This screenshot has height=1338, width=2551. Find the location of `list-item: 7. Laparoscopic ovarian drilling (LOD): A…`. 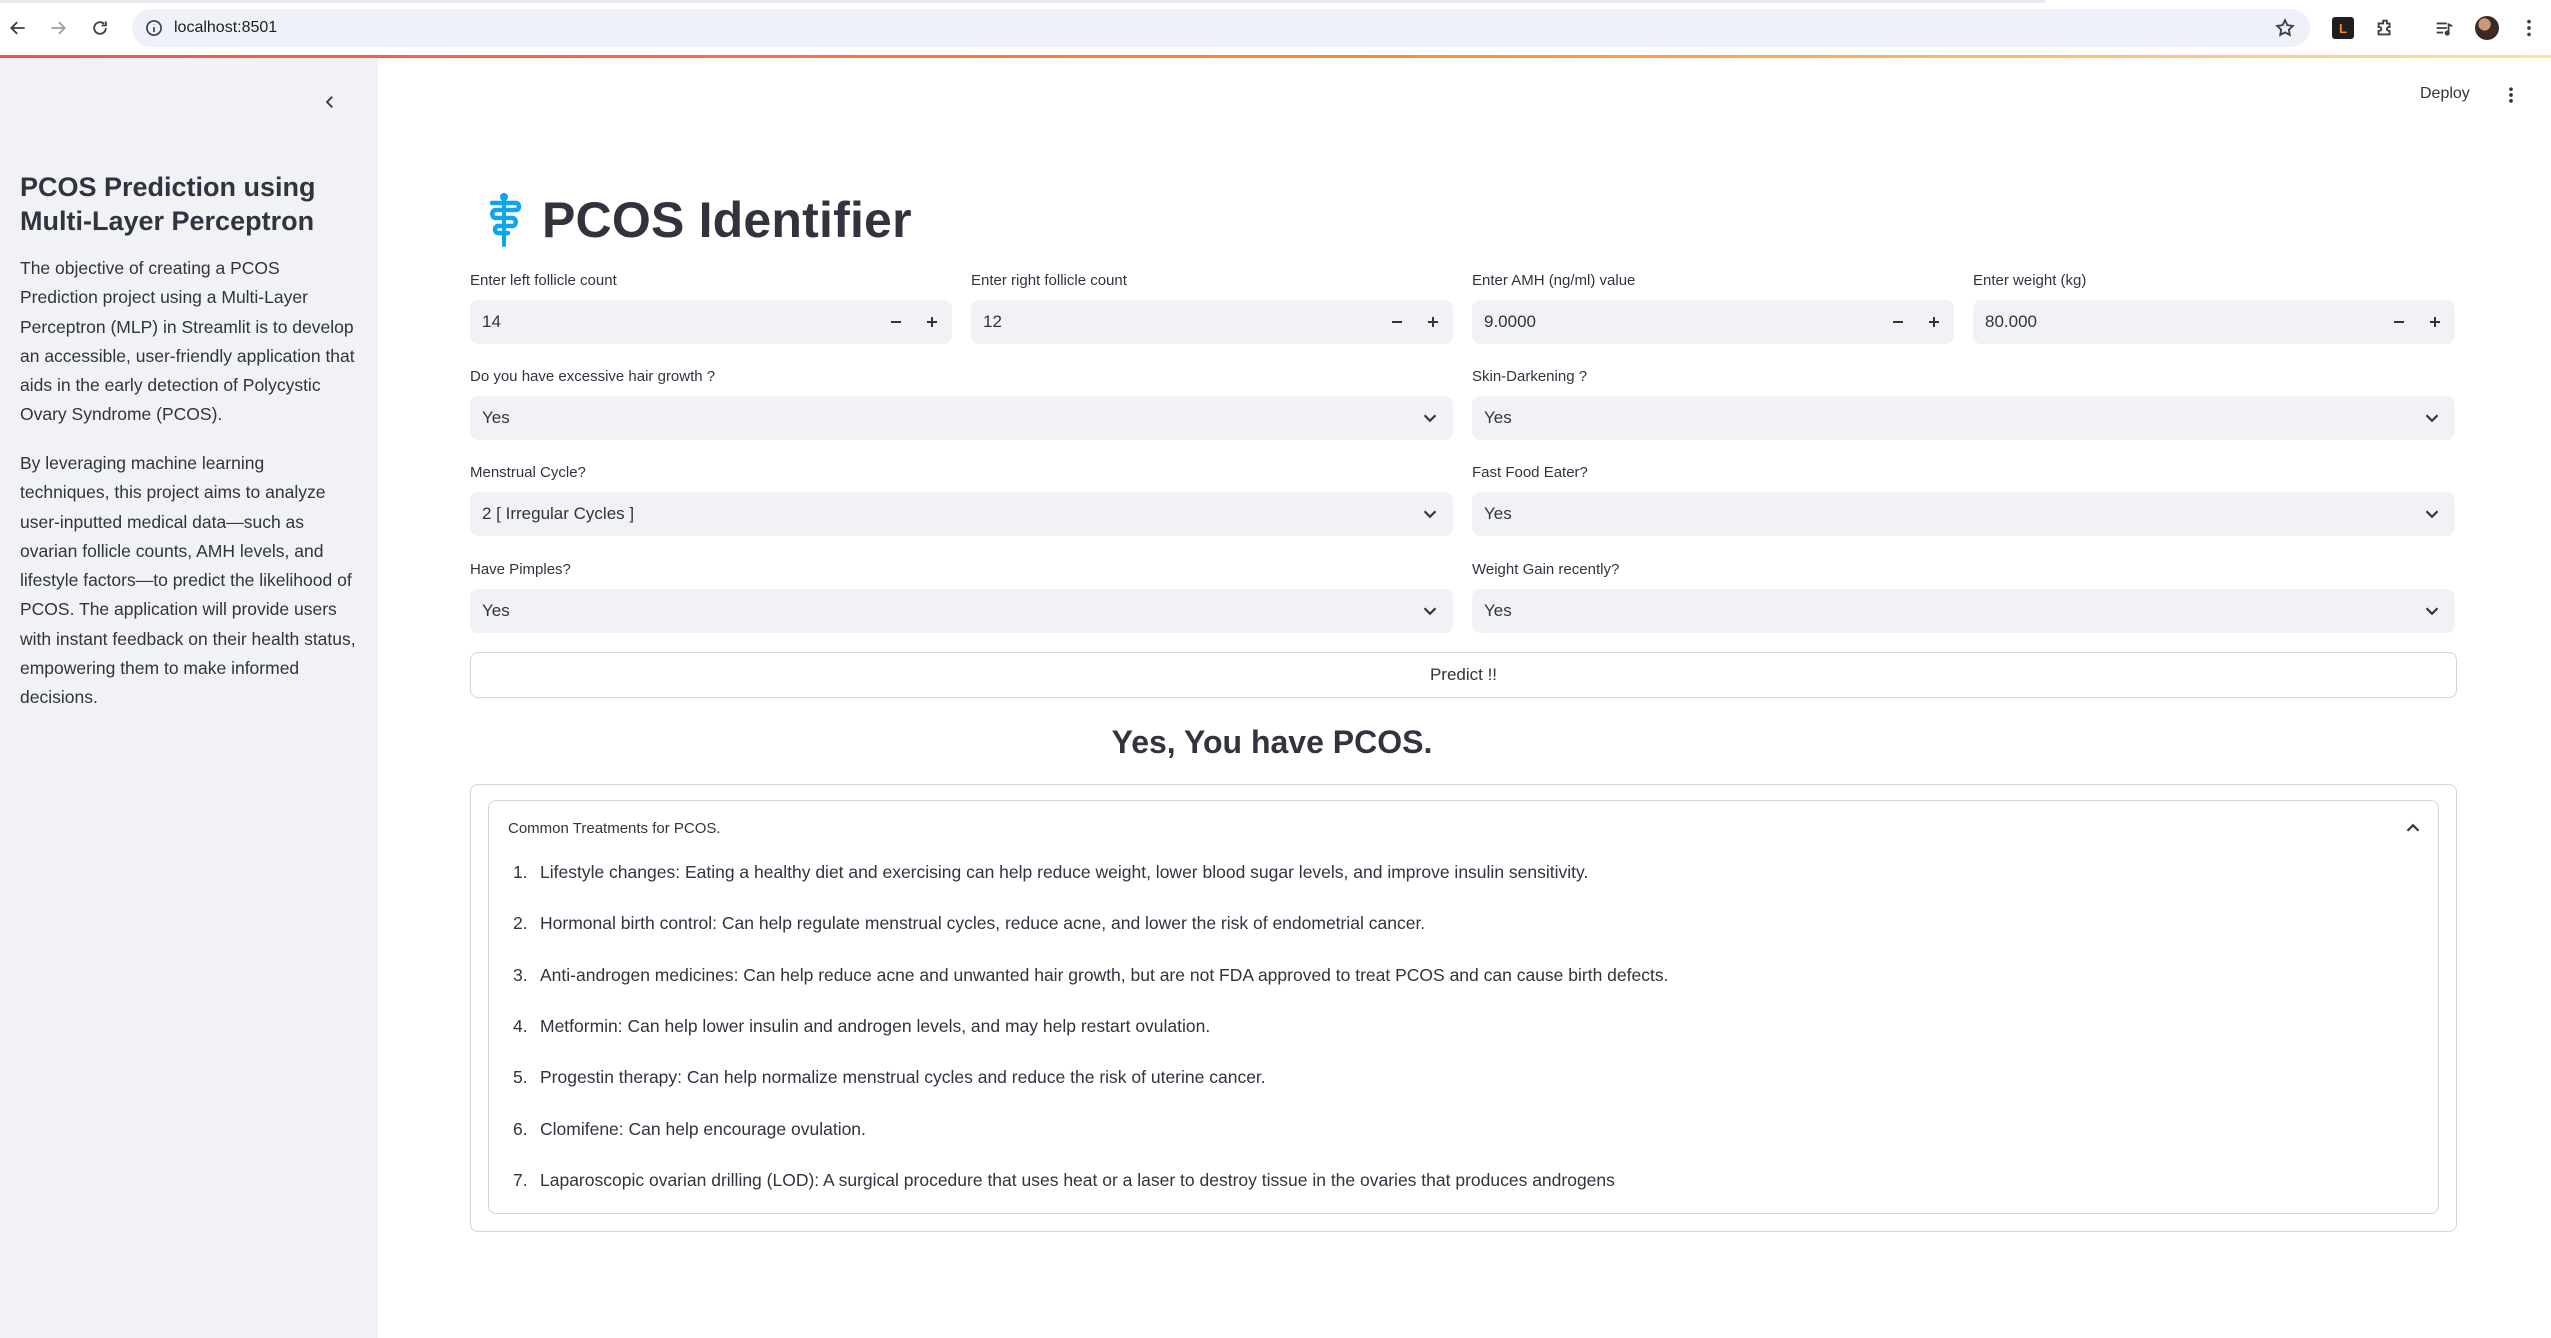

list-item: 7. Laparoscopic ovarian drilling (LOD): A… is located at coordinates (1088, 1180).